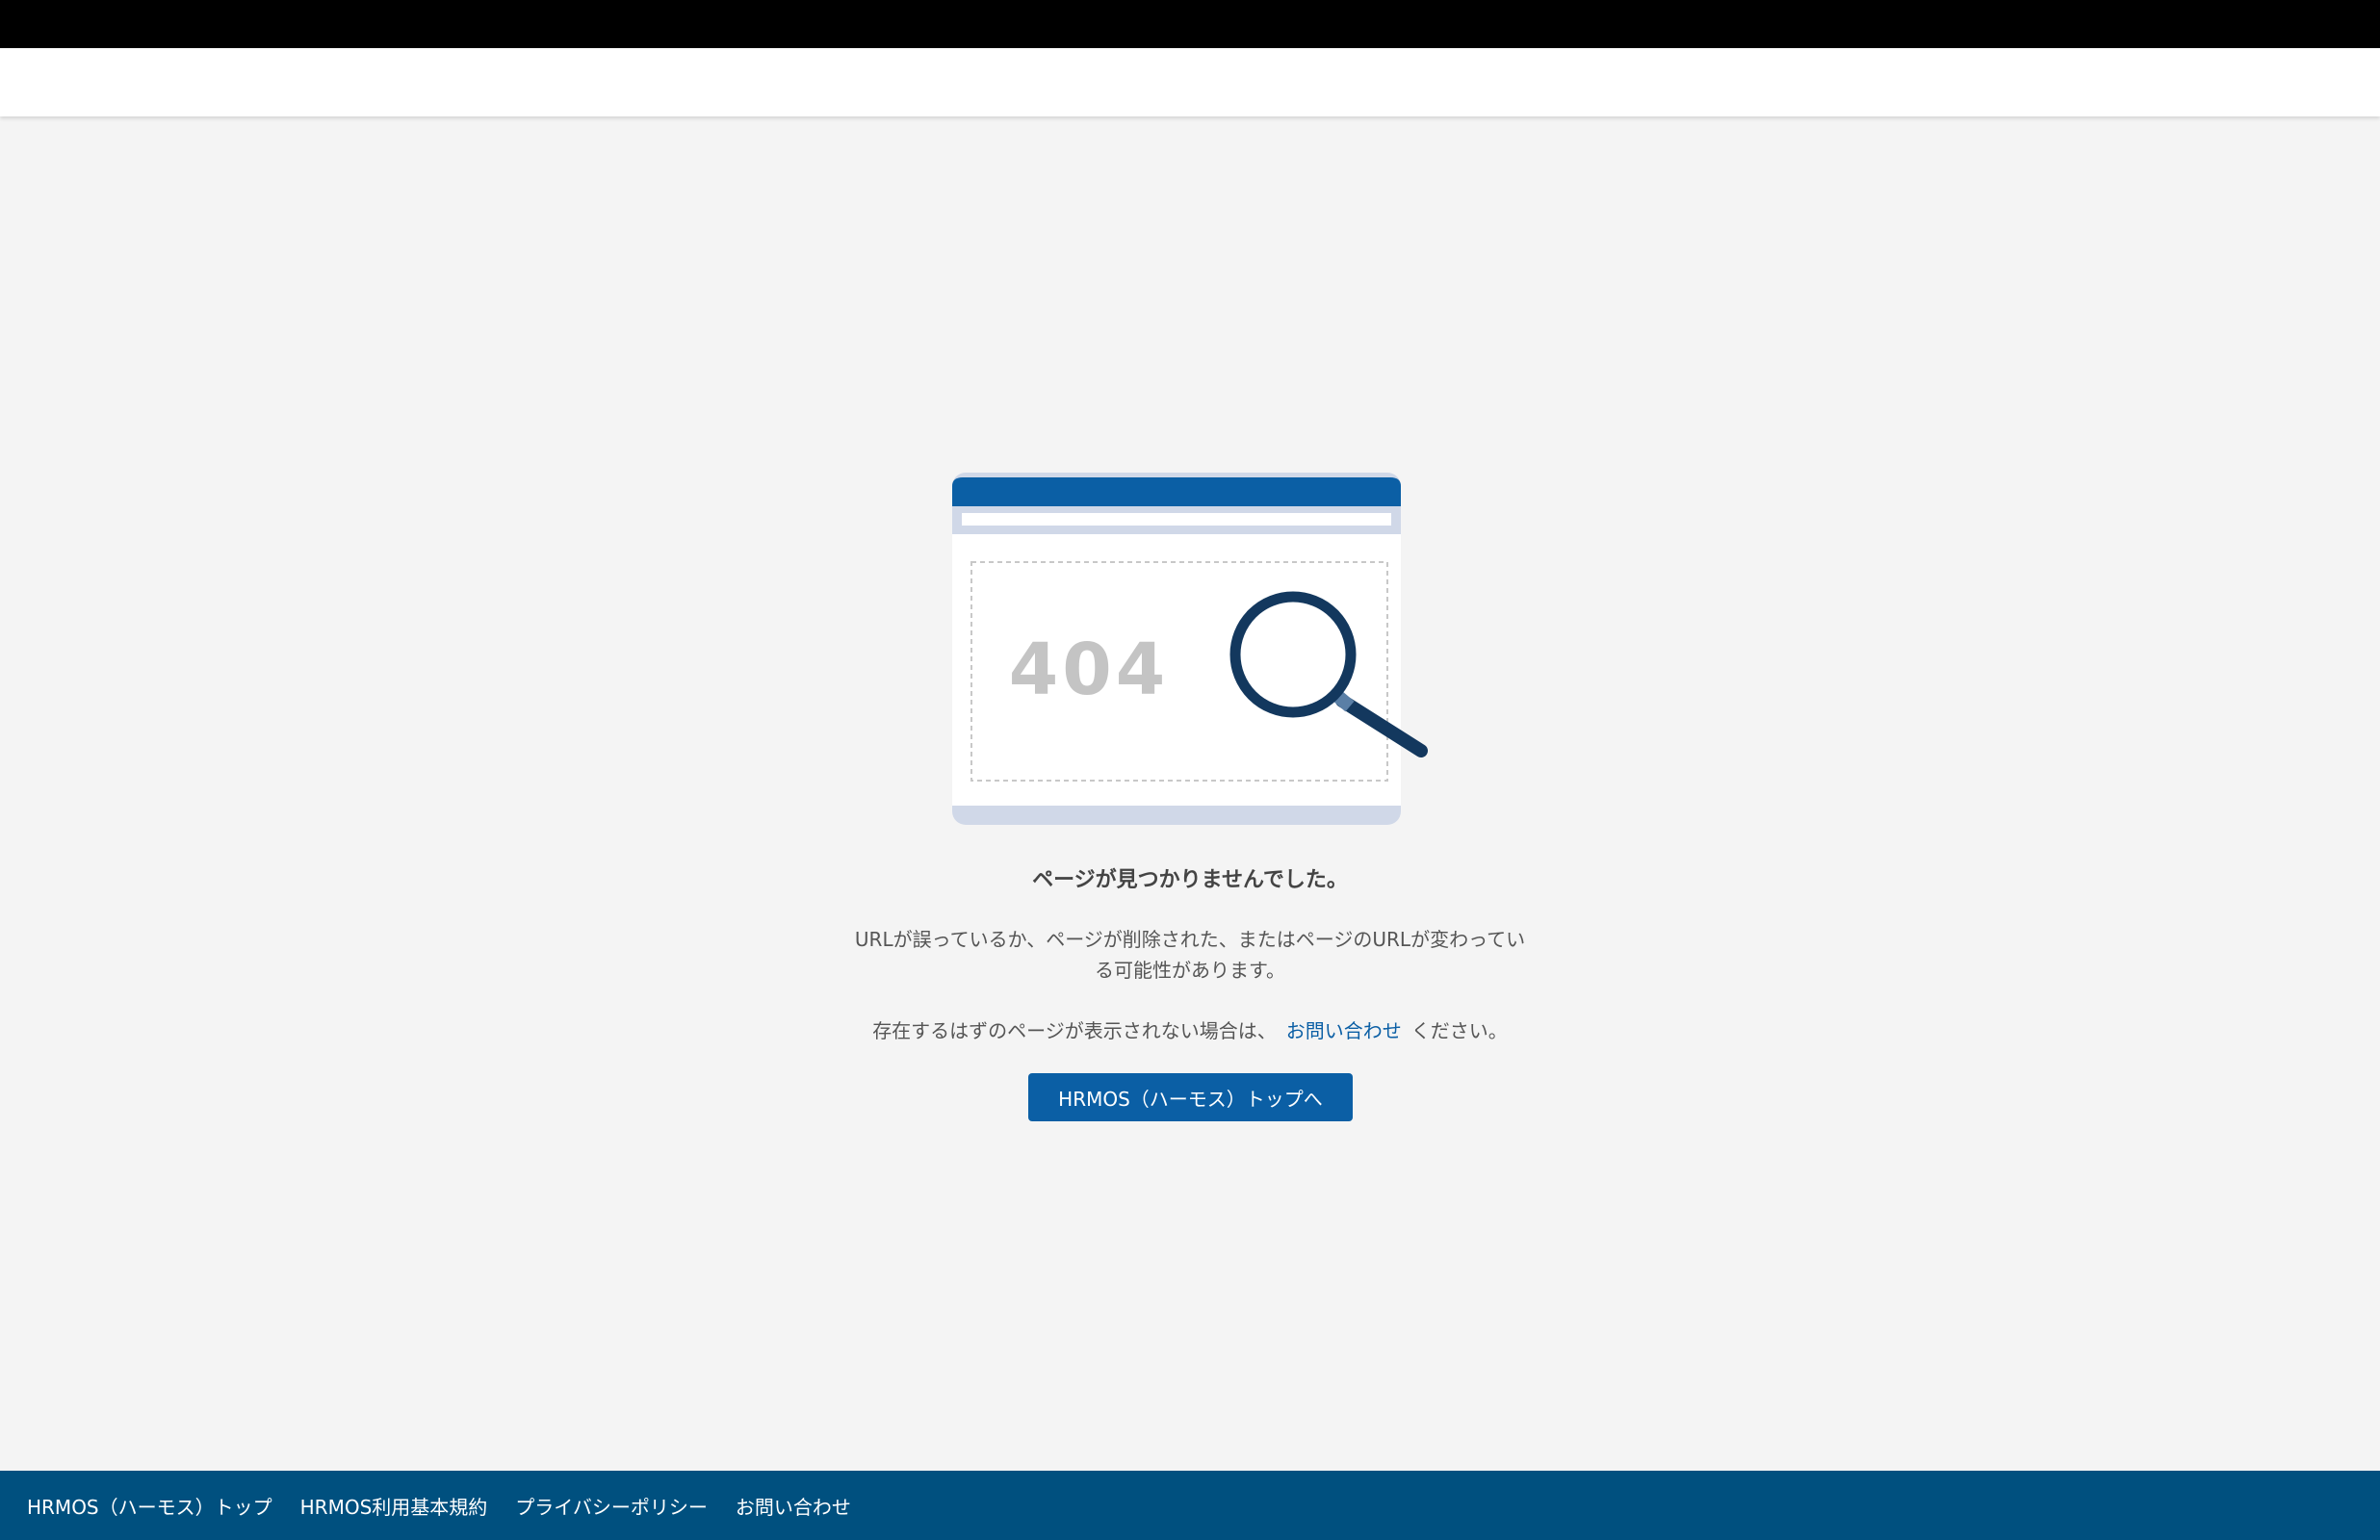 The width and height of the screenshot is (2380, 1540). I want to click on footer-link-contact: お問い合わせ, so click(794, 1506).